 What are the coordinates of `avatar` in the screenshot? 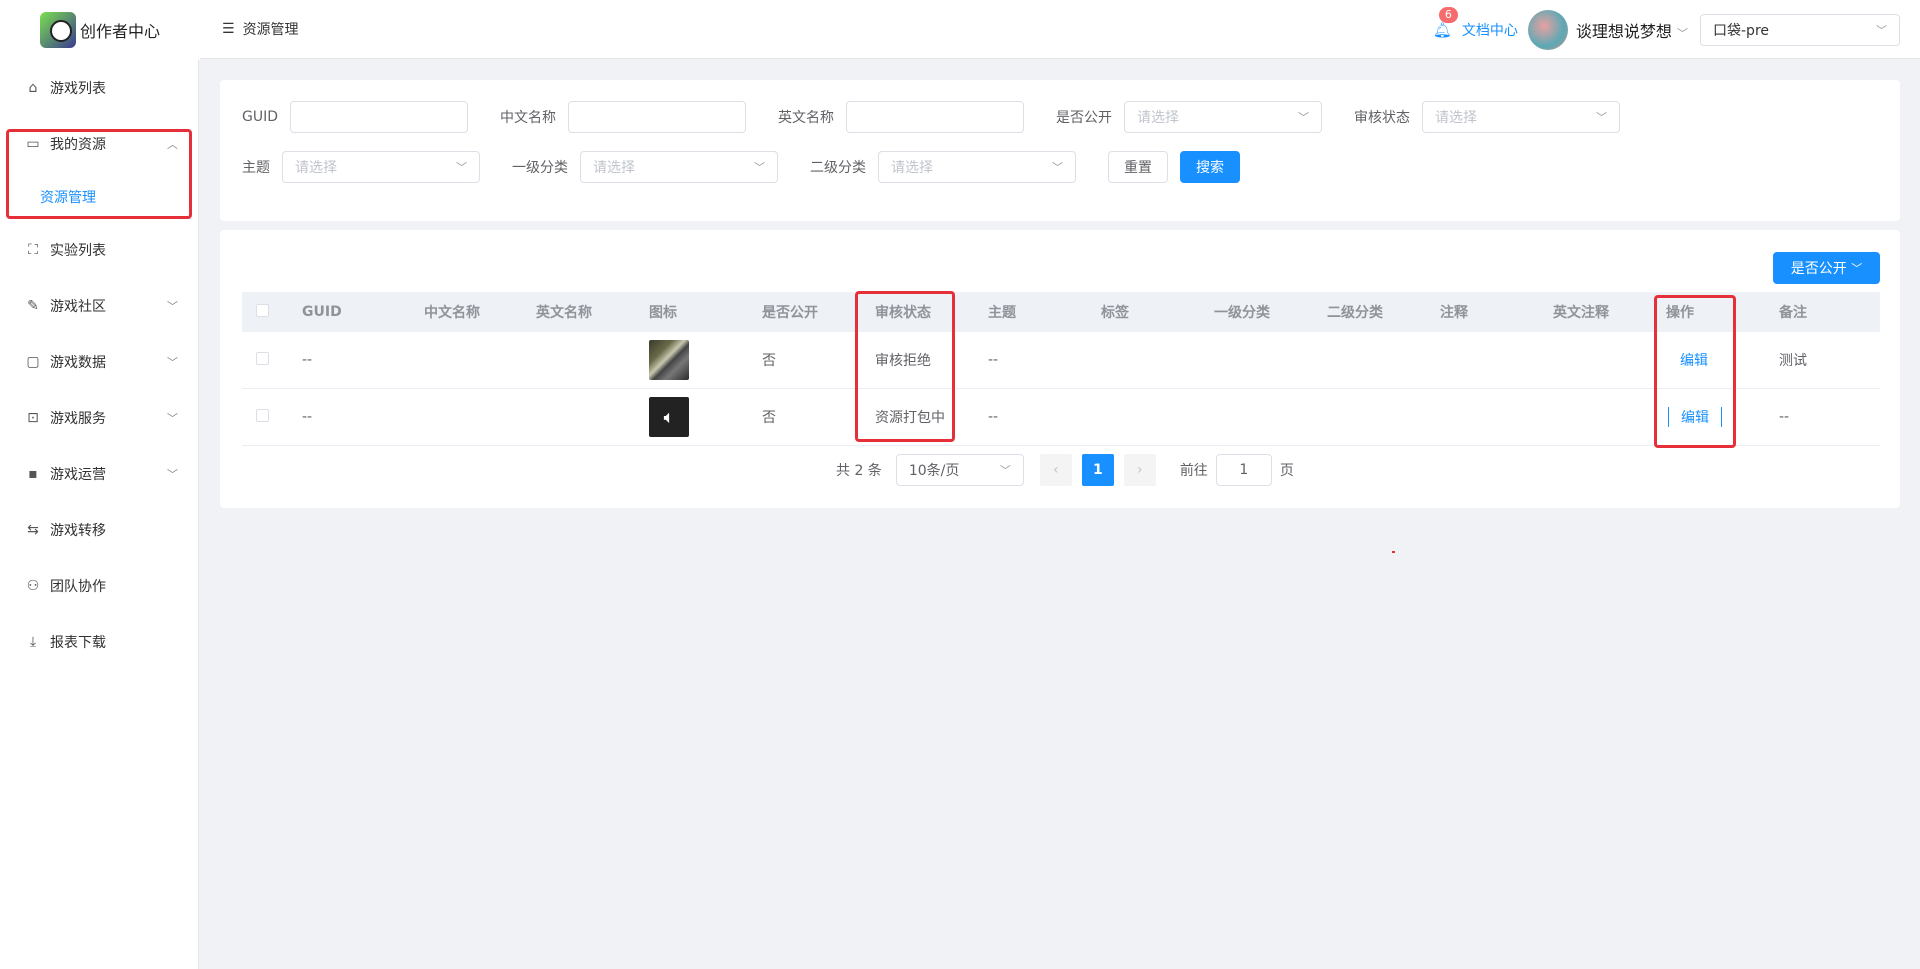 It's located at (1547, 29).